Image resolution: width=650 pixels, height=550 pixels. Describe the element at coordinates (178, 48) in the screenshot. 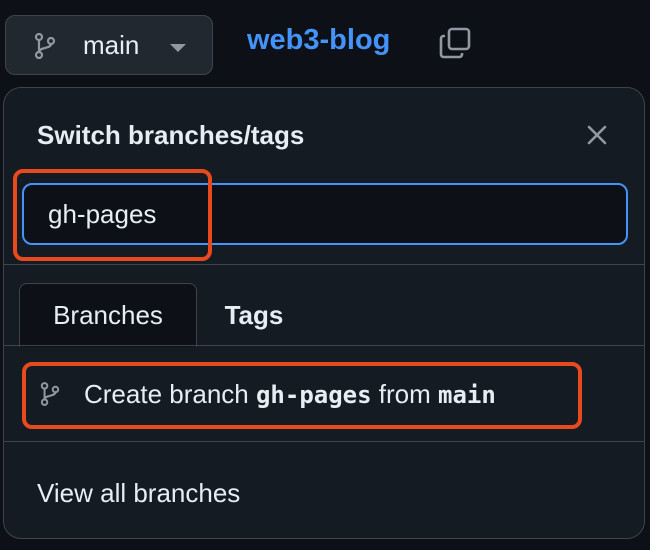

I see `caret-down-icon` at that location.